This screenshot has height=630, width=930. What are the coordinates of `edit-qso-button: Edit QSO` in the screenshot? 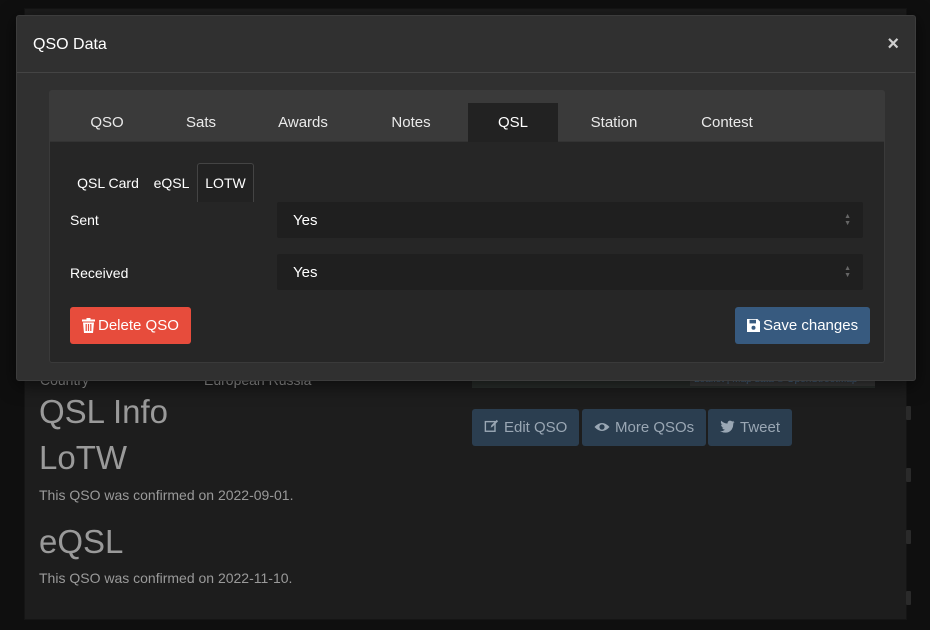 It's located at (526, 427).